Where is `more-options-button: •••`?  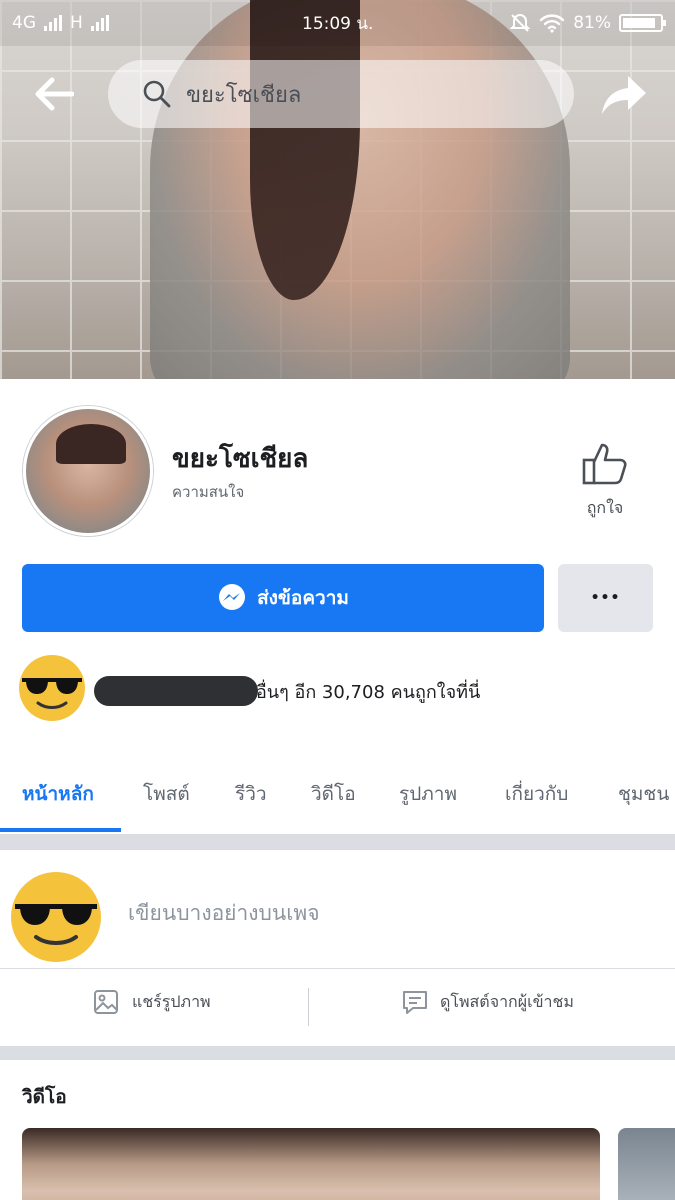 more-options-button: ••• is located at coordinates (605, 598).